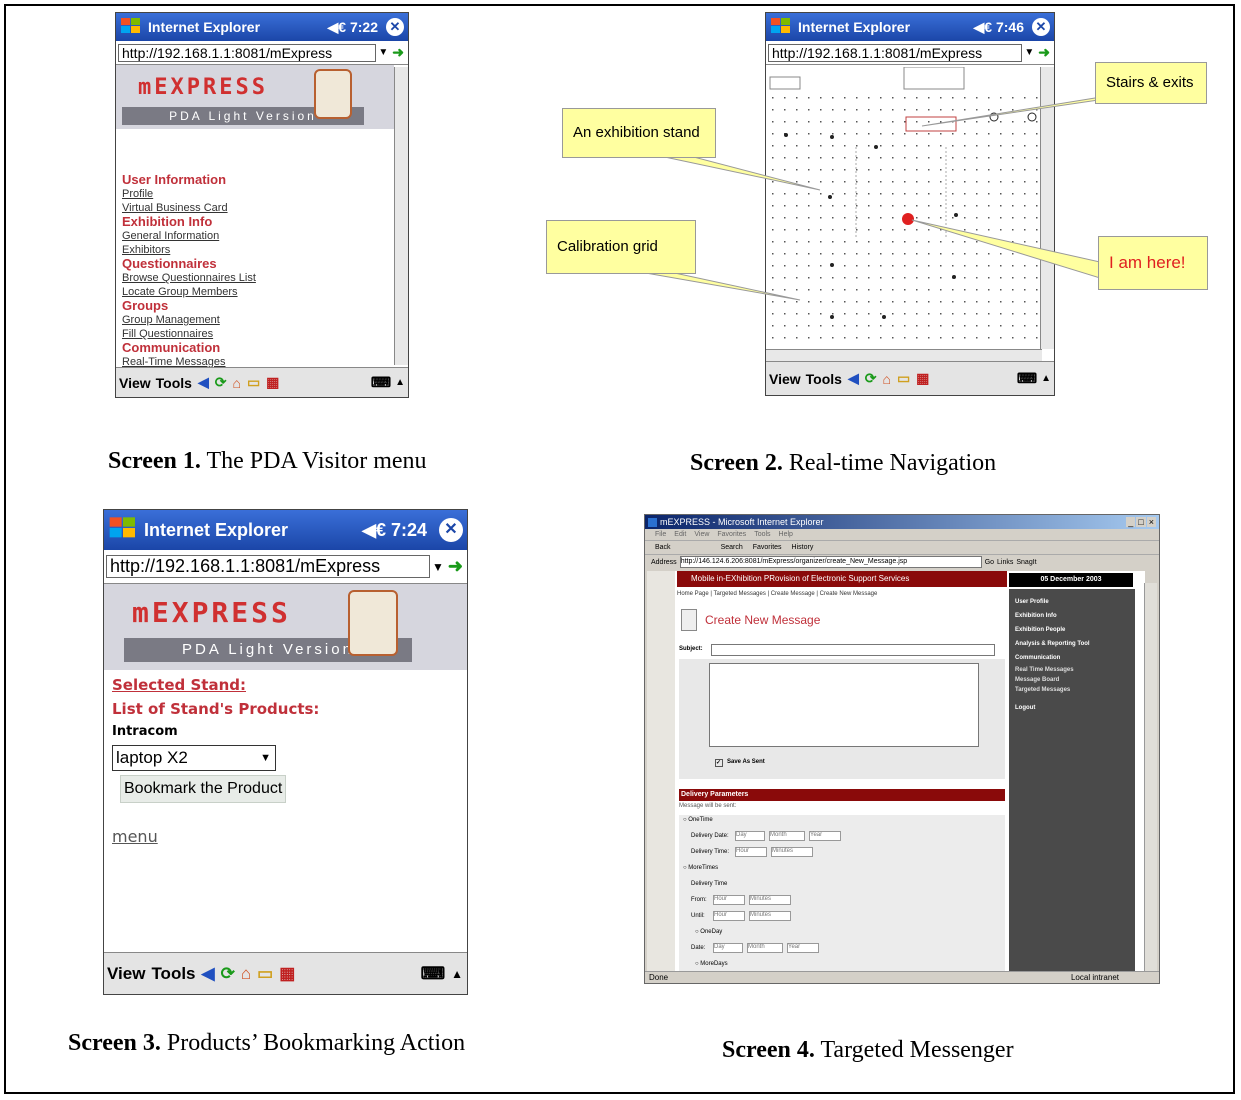  I want to click on subject-input, so click(853, 650).